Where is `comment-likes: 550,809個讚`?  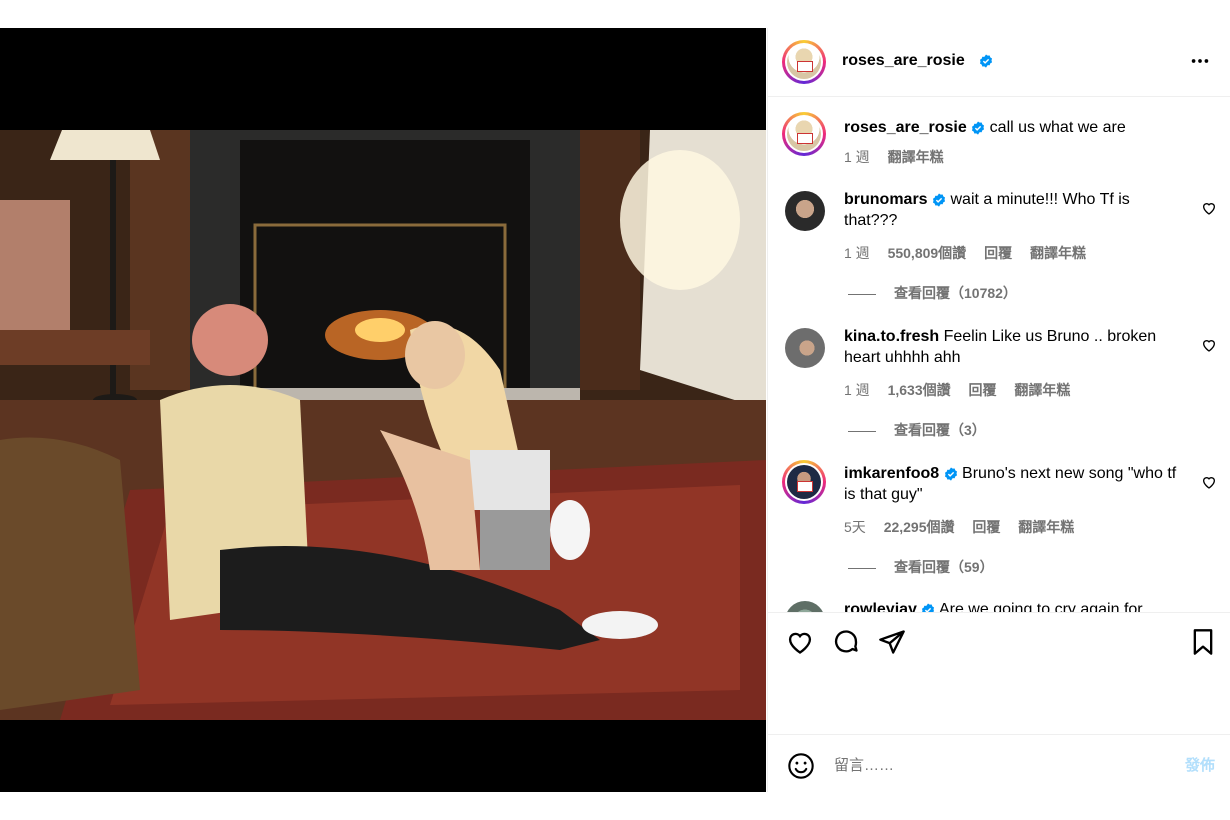 comment-likes: 550,809個讚 is located at coordinates (927, 253).